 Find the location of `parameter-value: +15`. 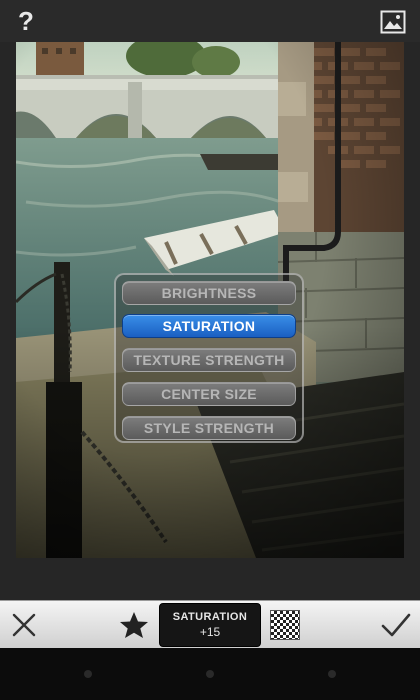

parameter-value: +15 is located at coordinates (210, 632).